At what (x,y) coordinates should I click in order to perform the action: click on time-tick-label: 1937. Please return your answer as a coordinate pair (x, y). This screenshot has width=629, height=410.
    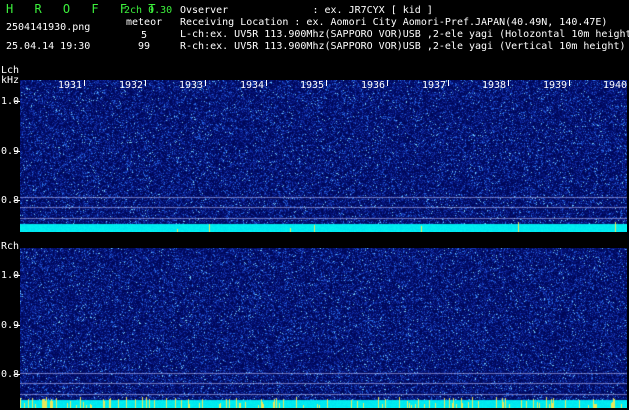
    Looking at the image, I should click on (434, 85).